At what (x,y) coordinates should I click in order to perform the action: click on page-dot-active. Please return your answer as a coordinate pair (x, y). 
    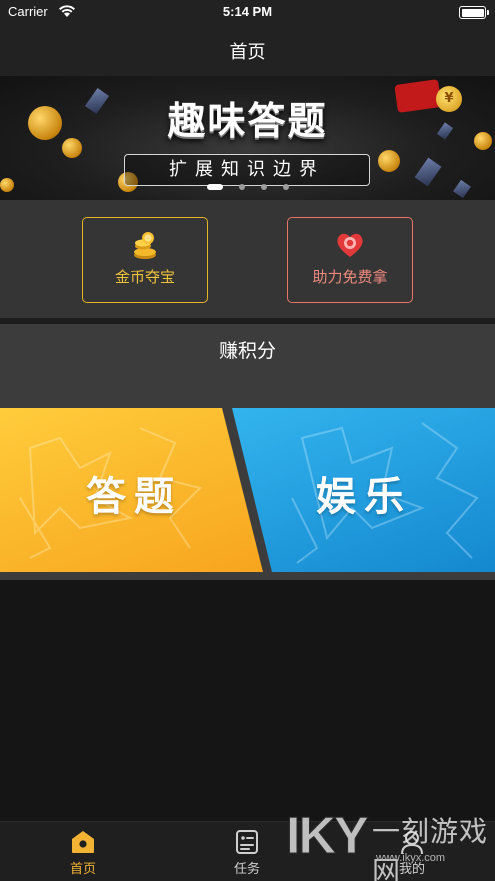
    Looking at the image, I should click on (214, 187).